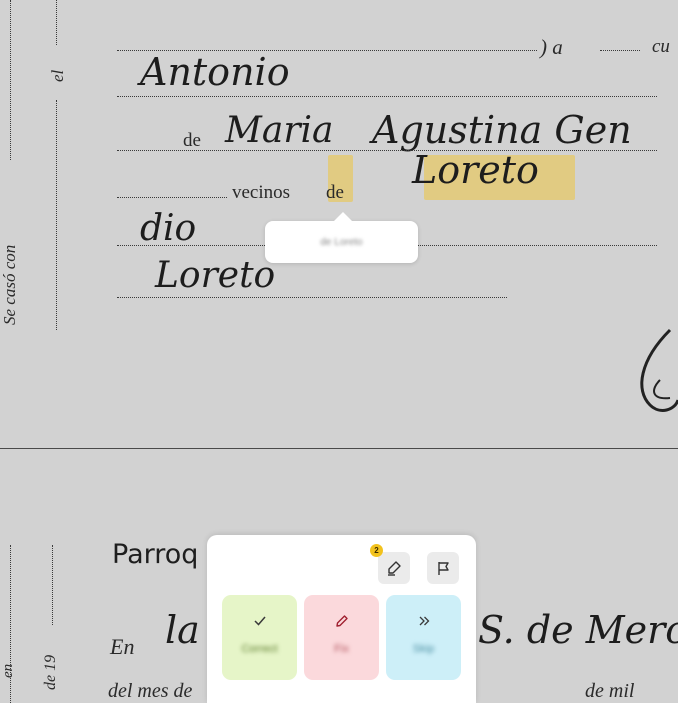  What do you see at coordinates (150, 691) in the screenshot?
I see `printed-del-mes: del mes de` at bounding box center [150, 691].